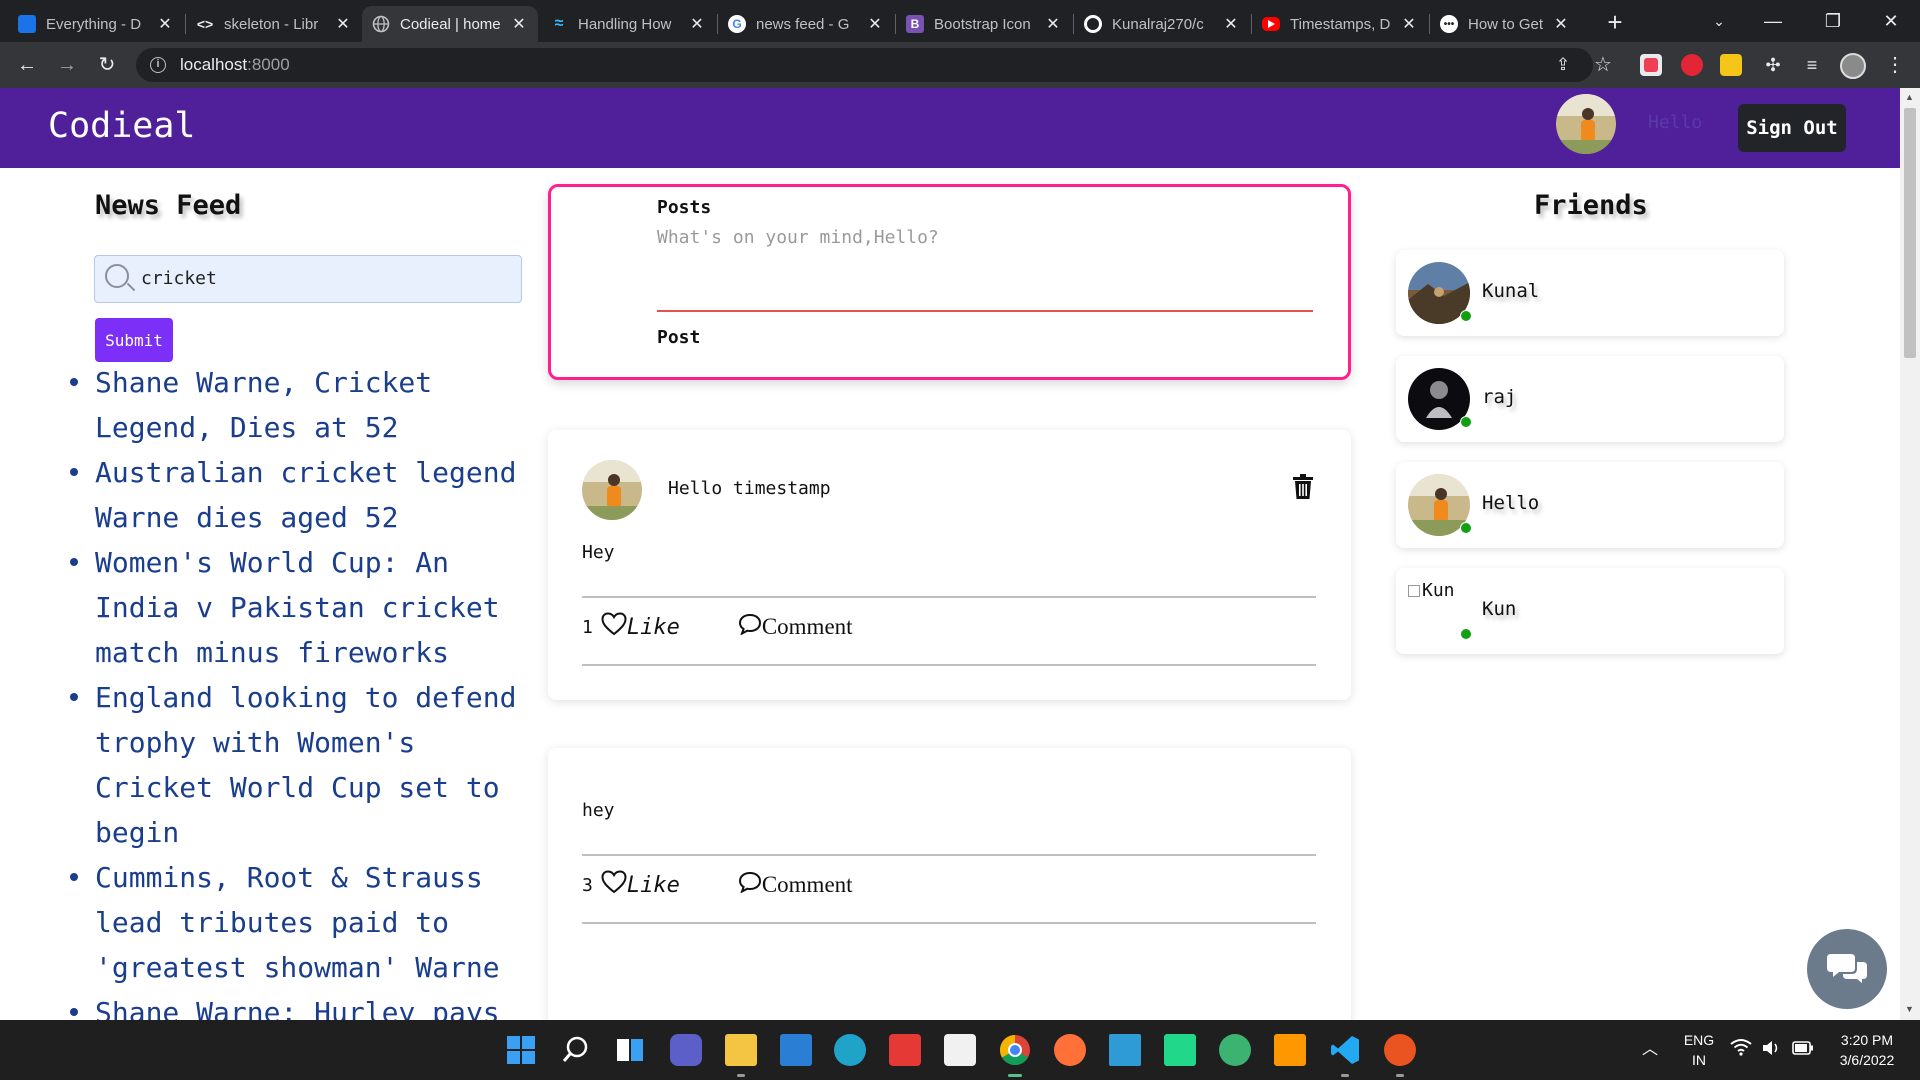 Image resolution: width=1920 pixels, height=1080 pixels. Describe the element at coordinates (1731, 65) in the screenshot. I see `emoji-extension-icon` at that location.